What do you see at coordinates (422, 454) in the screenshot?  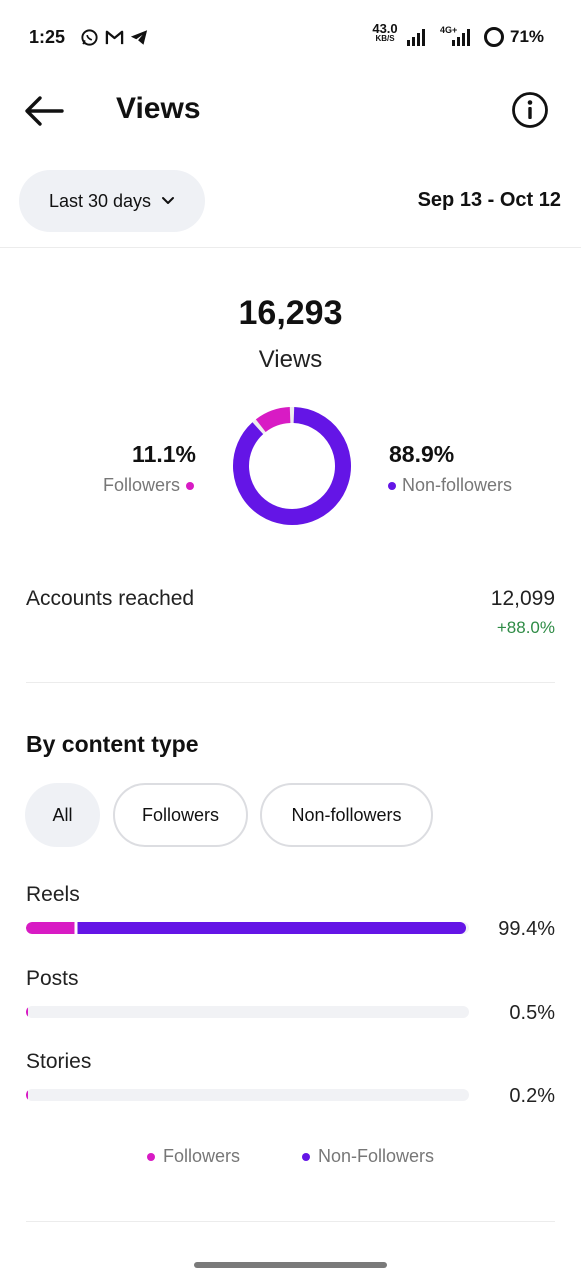 I see `nonfollowers-percent: 88.9%` at bounding box center [422, 454].